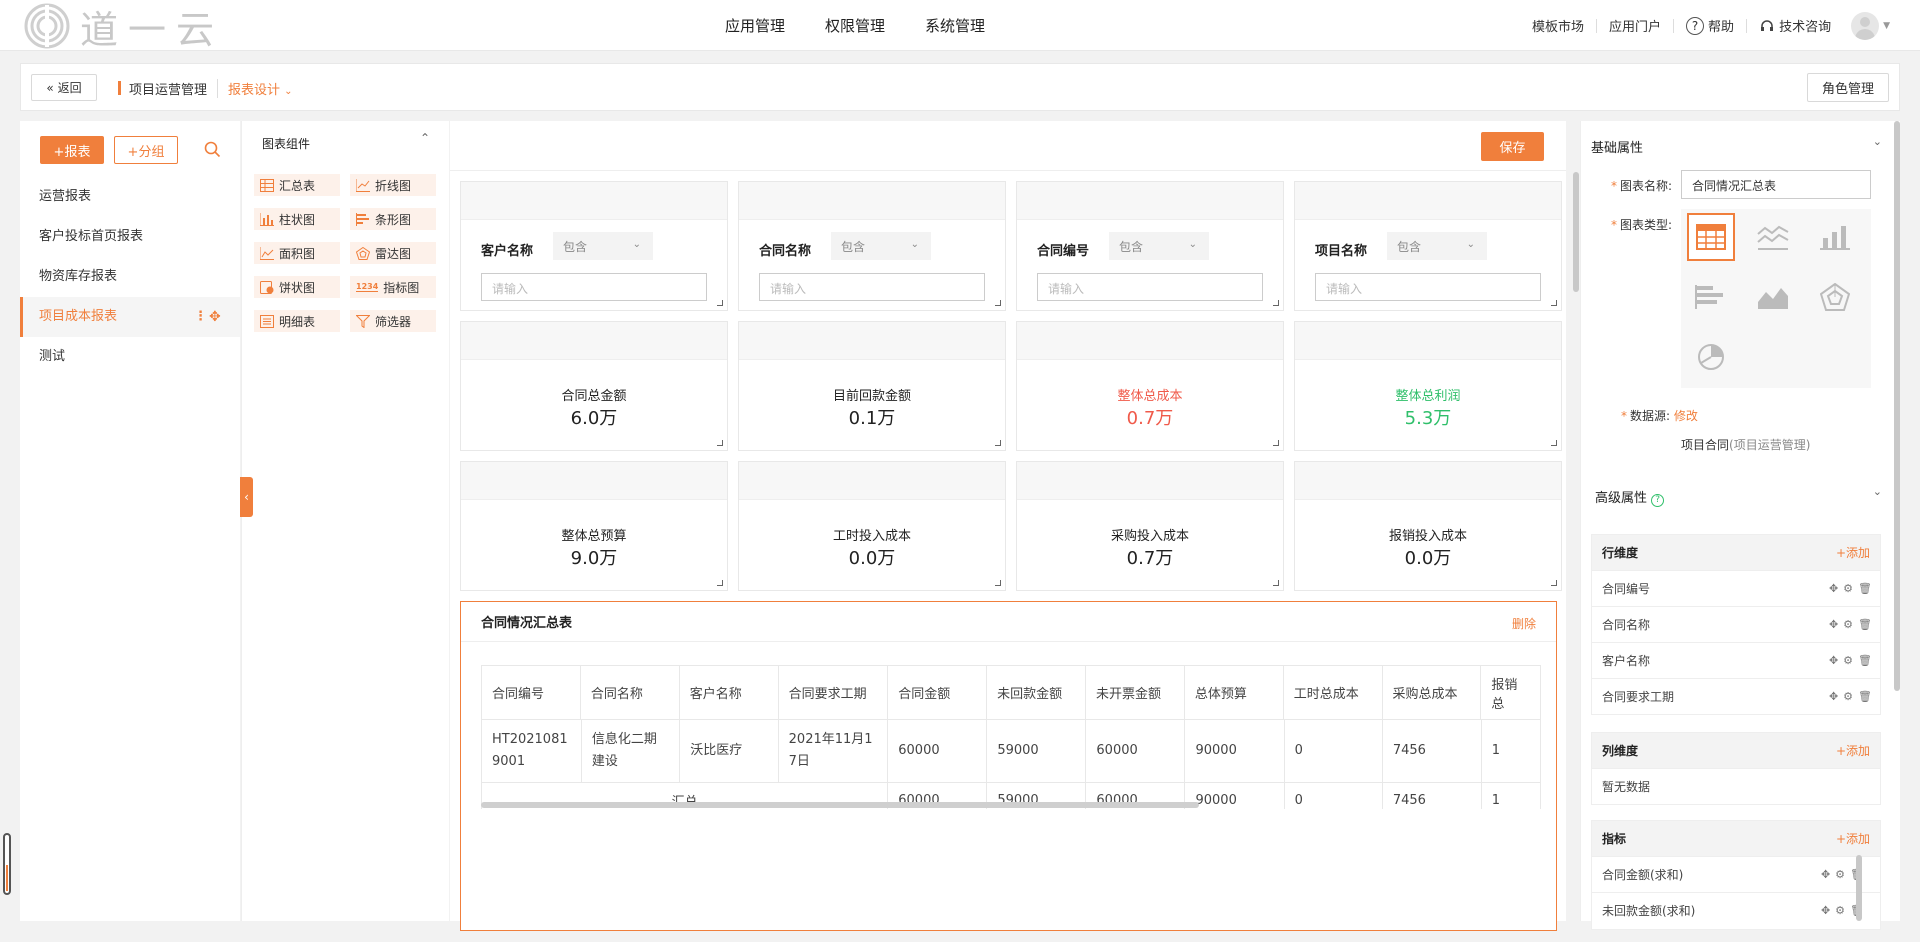  What do you see at coordinates (168, 88) in the screenshot?
I see `breadcrumb-module: 项目运营管理` at bounding box center [168, 88].